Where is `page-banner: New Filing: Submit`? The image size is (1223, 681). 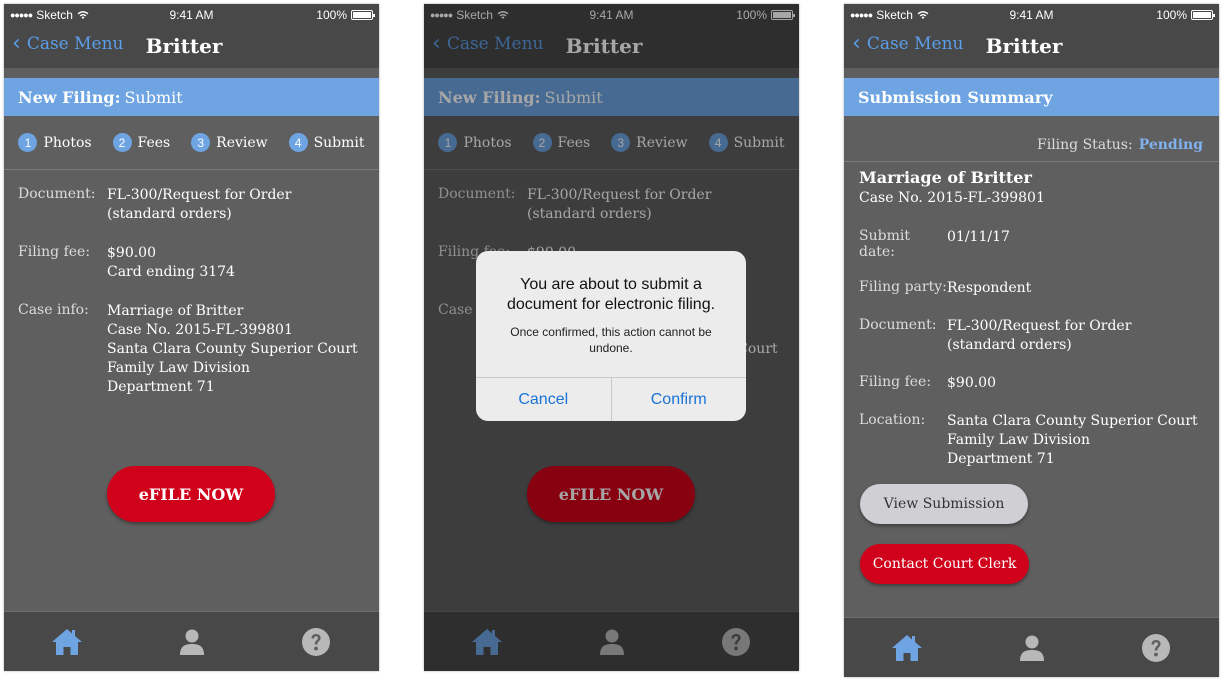 page-banner: New Filing: Submit is located at coordinates (191, 97).